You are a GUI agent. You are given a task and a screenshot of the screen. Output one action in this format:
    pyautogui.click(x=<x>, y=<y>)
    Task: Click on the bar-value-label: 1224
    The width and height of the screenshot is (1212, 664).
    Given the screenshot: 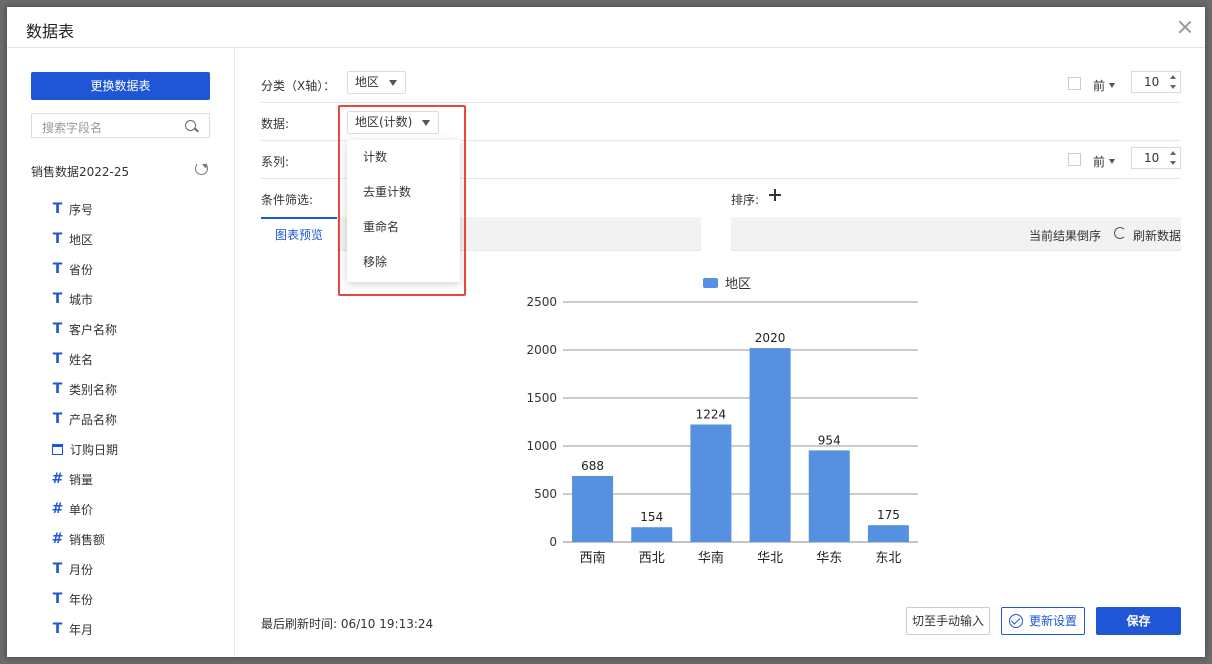 What is the action you would take?
    pyautogui.click(x=711, y=414)
    